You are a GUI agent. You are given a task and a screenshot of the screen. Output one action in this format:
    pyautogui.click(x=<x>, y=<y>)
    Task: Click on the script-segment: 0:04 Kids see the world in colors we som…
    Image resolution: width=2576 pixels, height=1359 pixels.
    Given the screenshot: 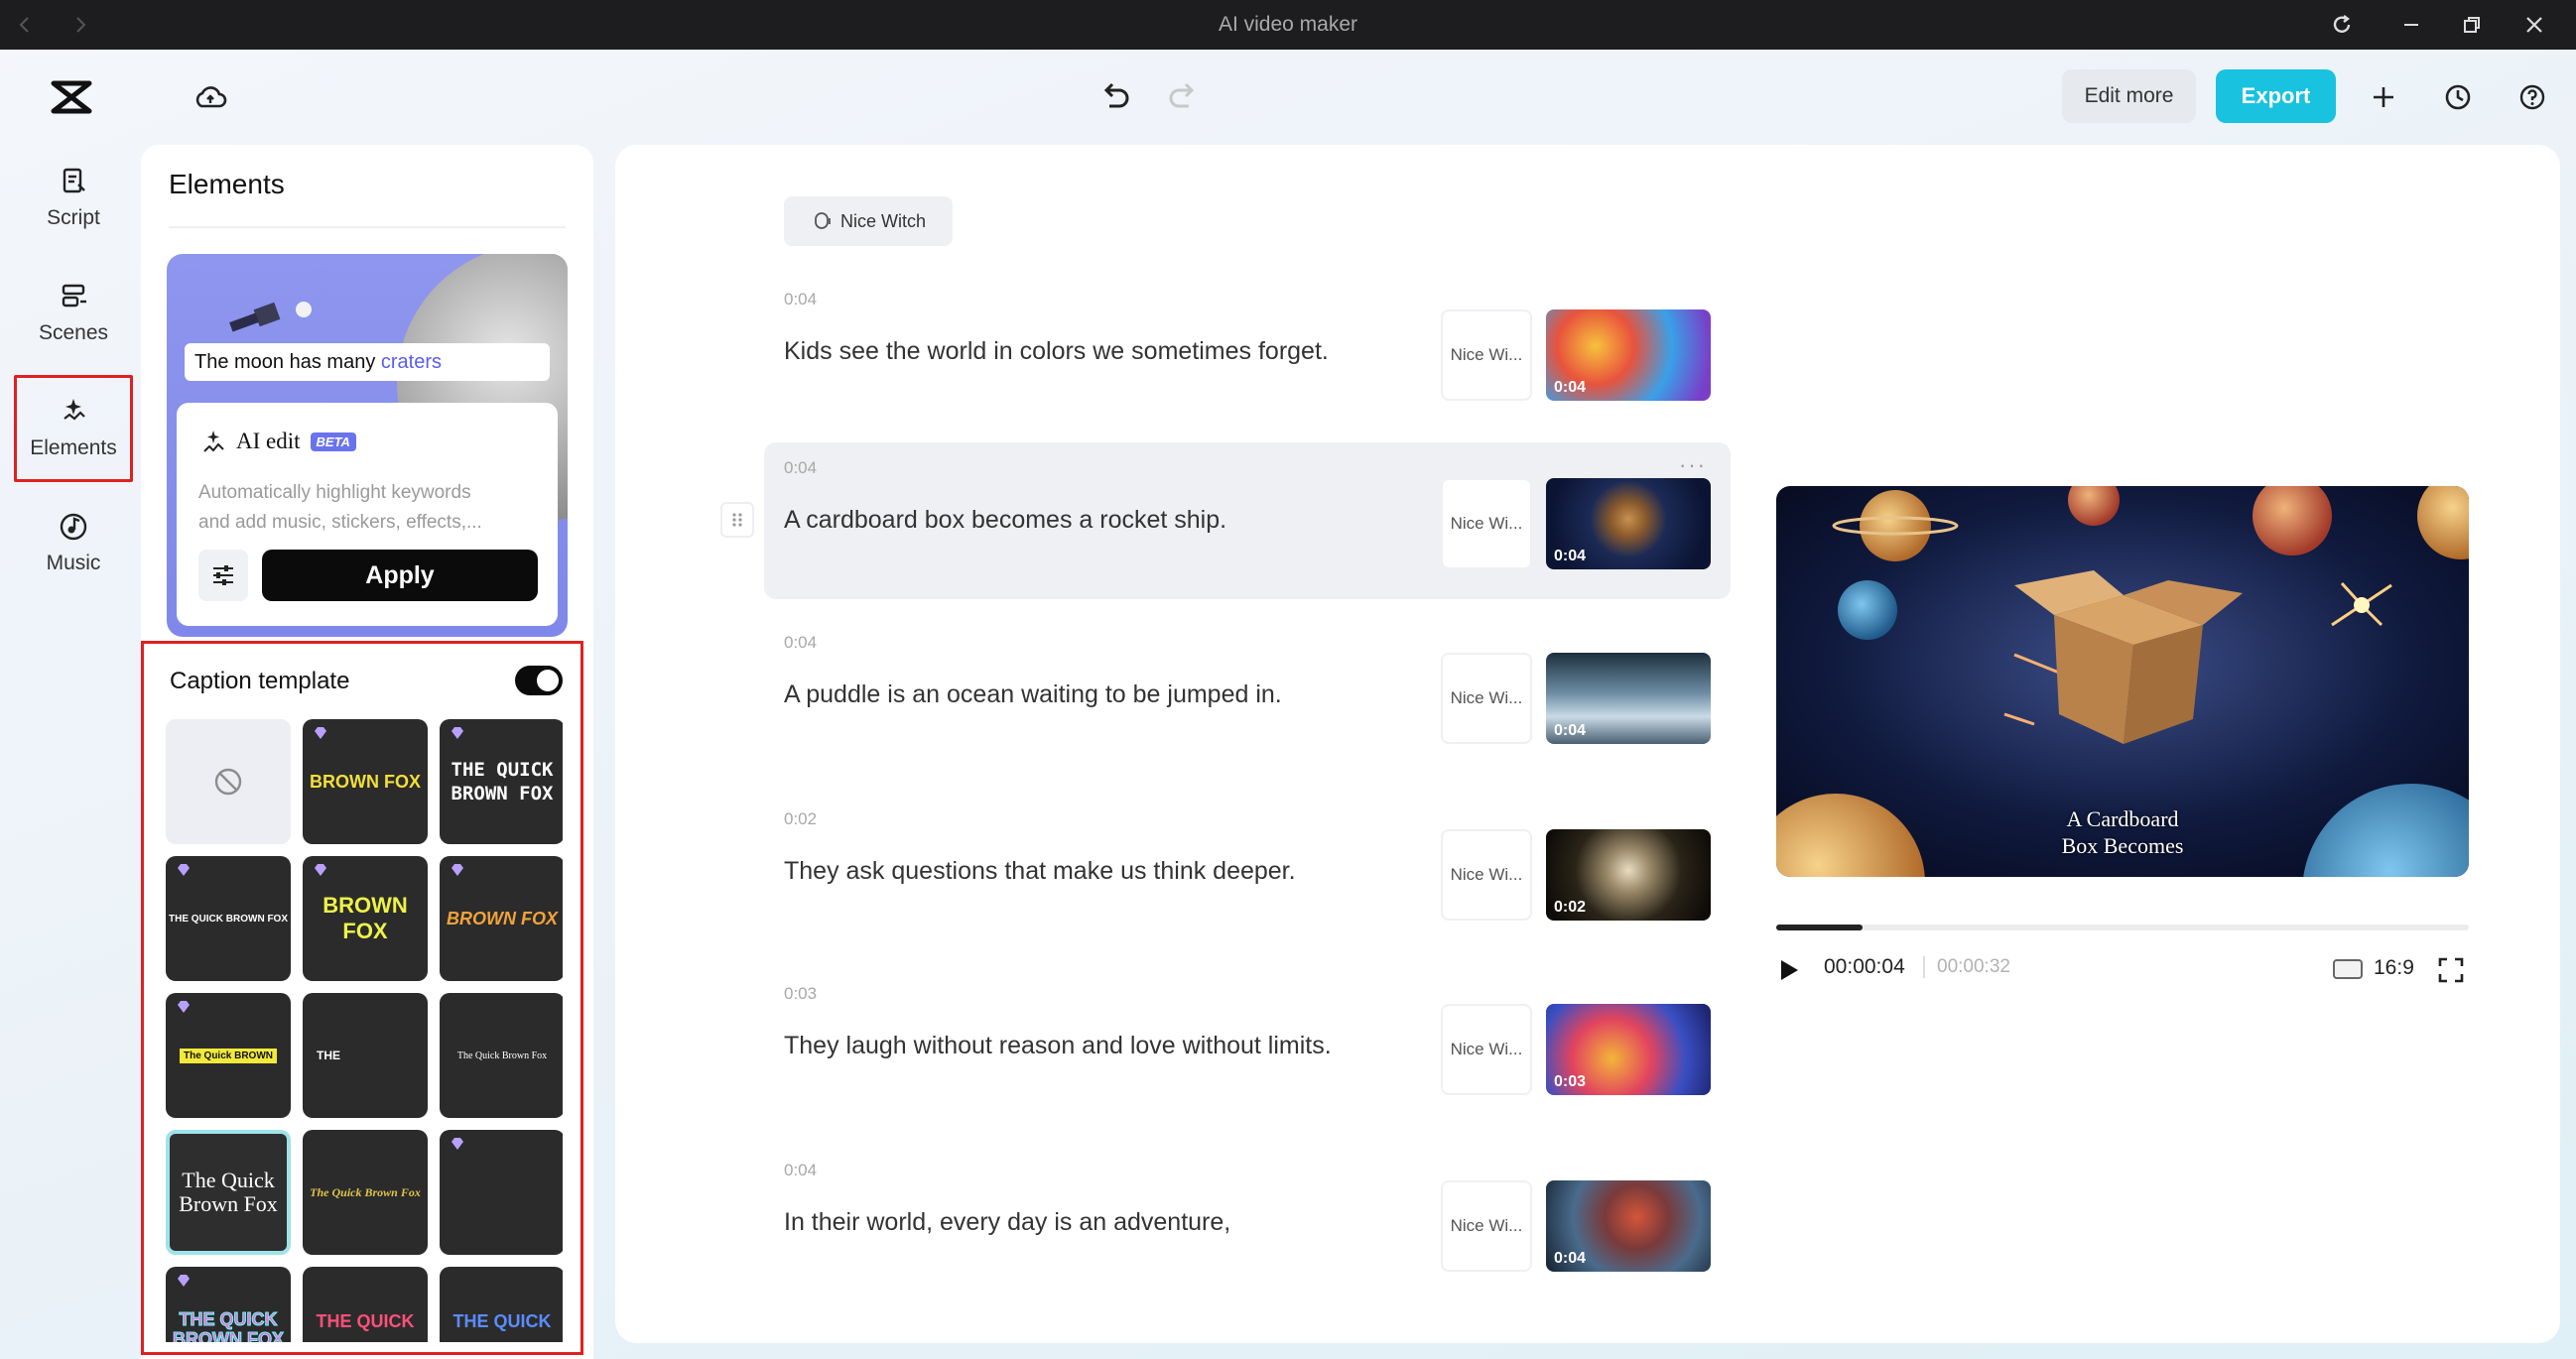 What is the action you would take?
    pyautogui.click(x=1248, y=352)
    